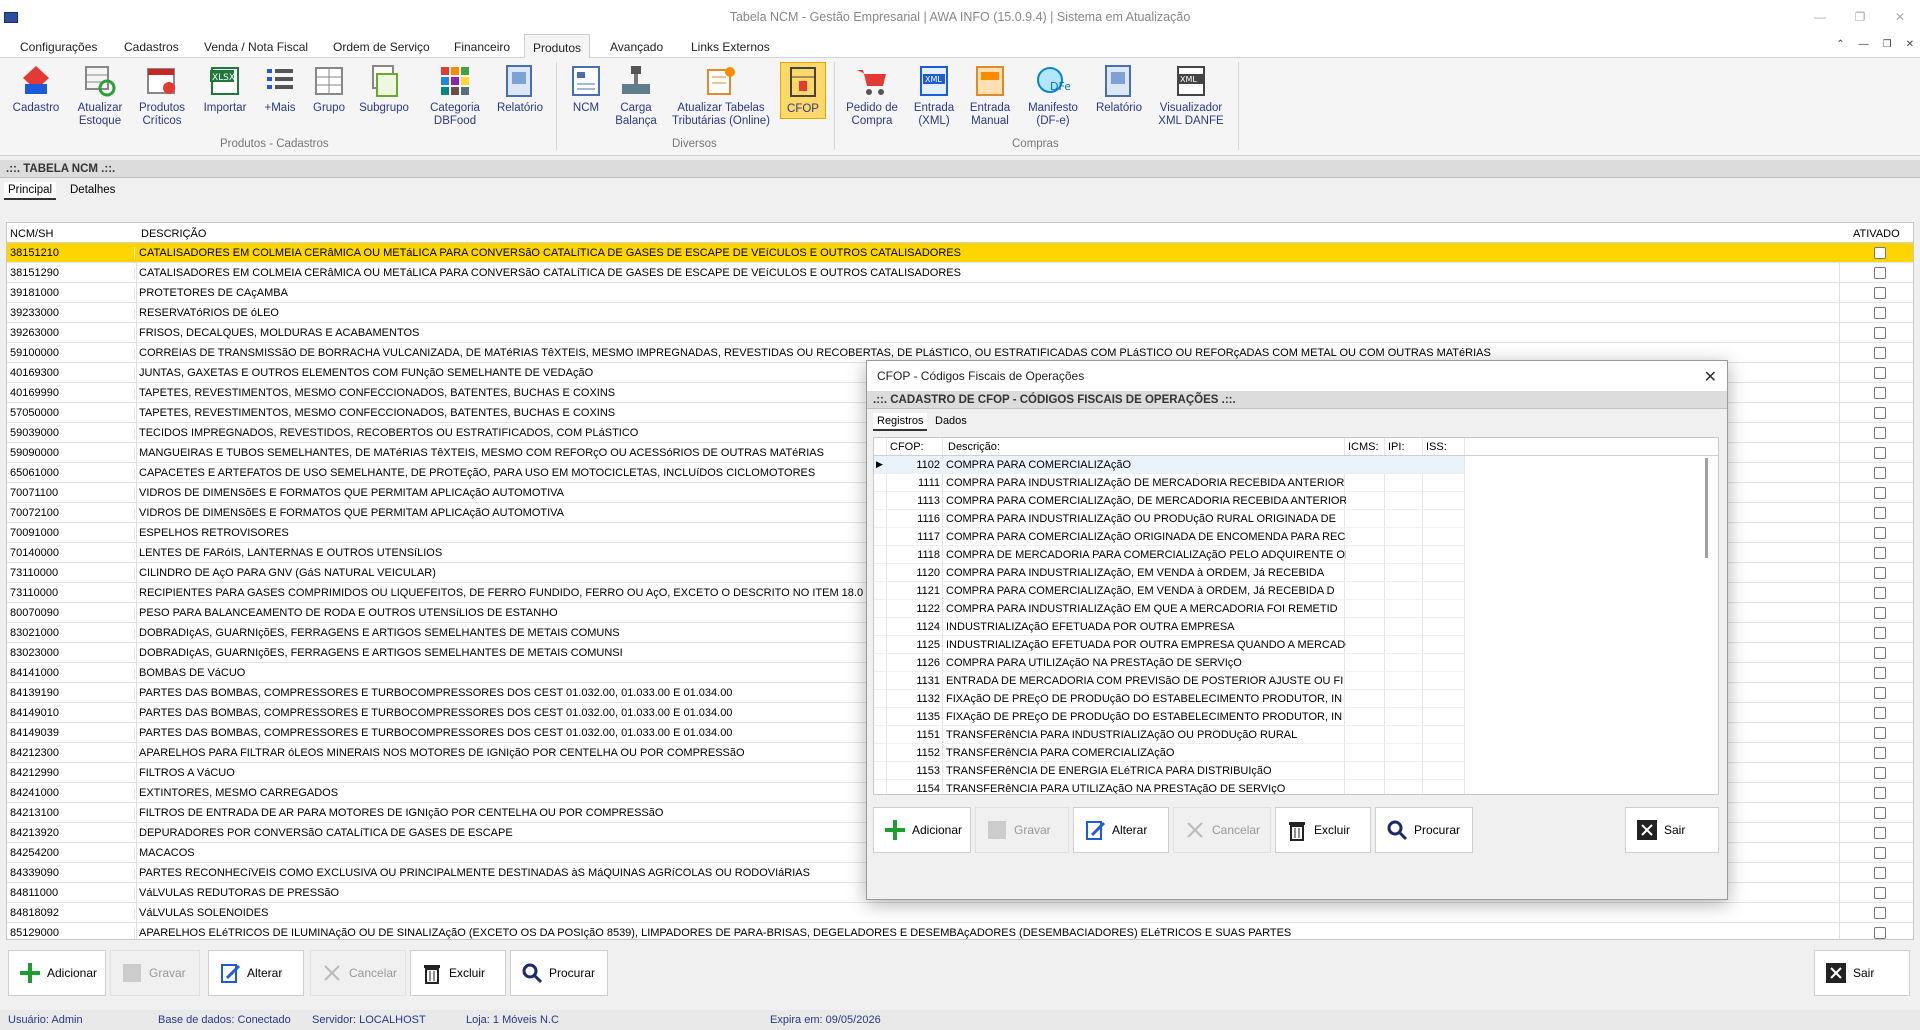 Image resolution: width=1920 pixels, height=1030 pixels. Describe the element at coordinates (30, 191) in the screenshot. I see `subtab-principal: Principal` at that location.